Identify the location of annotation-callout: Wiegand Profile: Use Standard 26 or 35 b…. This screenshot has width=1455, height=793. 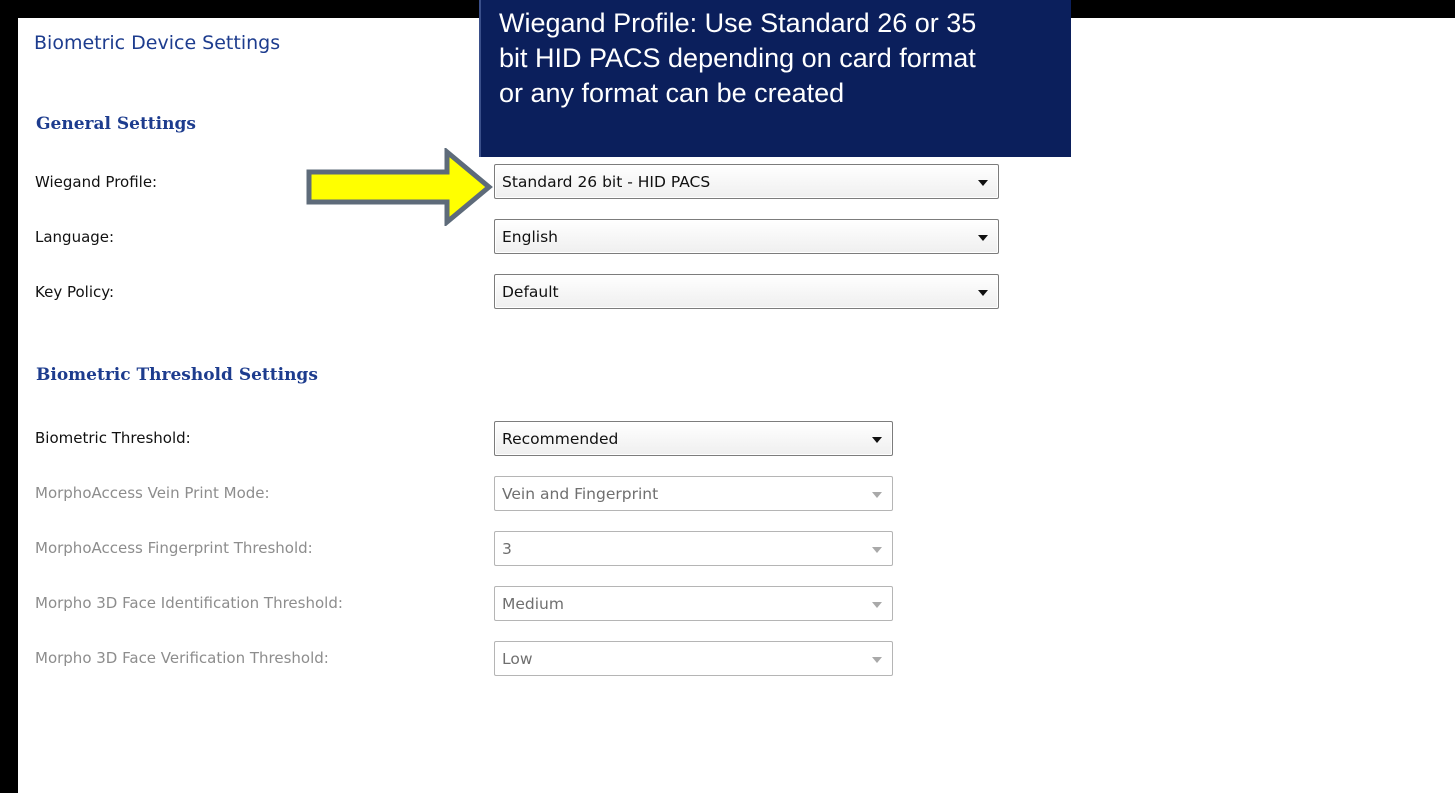
(775, 78).